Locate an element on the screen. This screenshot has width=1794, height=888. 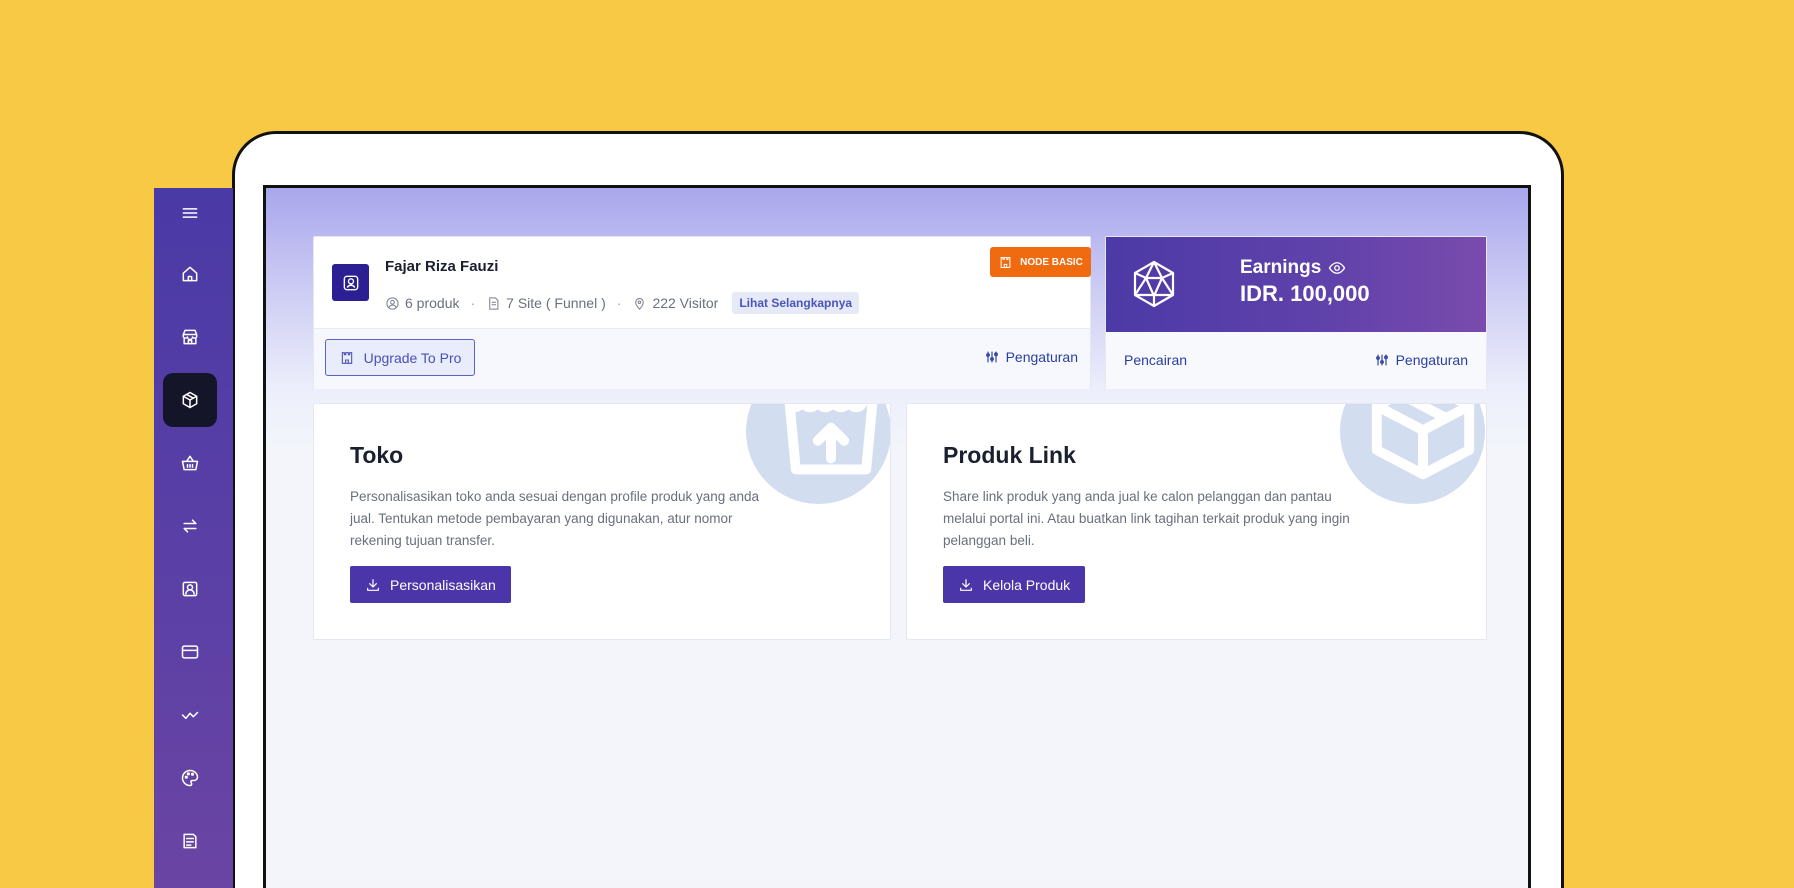
transfer-icon is located at coordinates (190, 526).